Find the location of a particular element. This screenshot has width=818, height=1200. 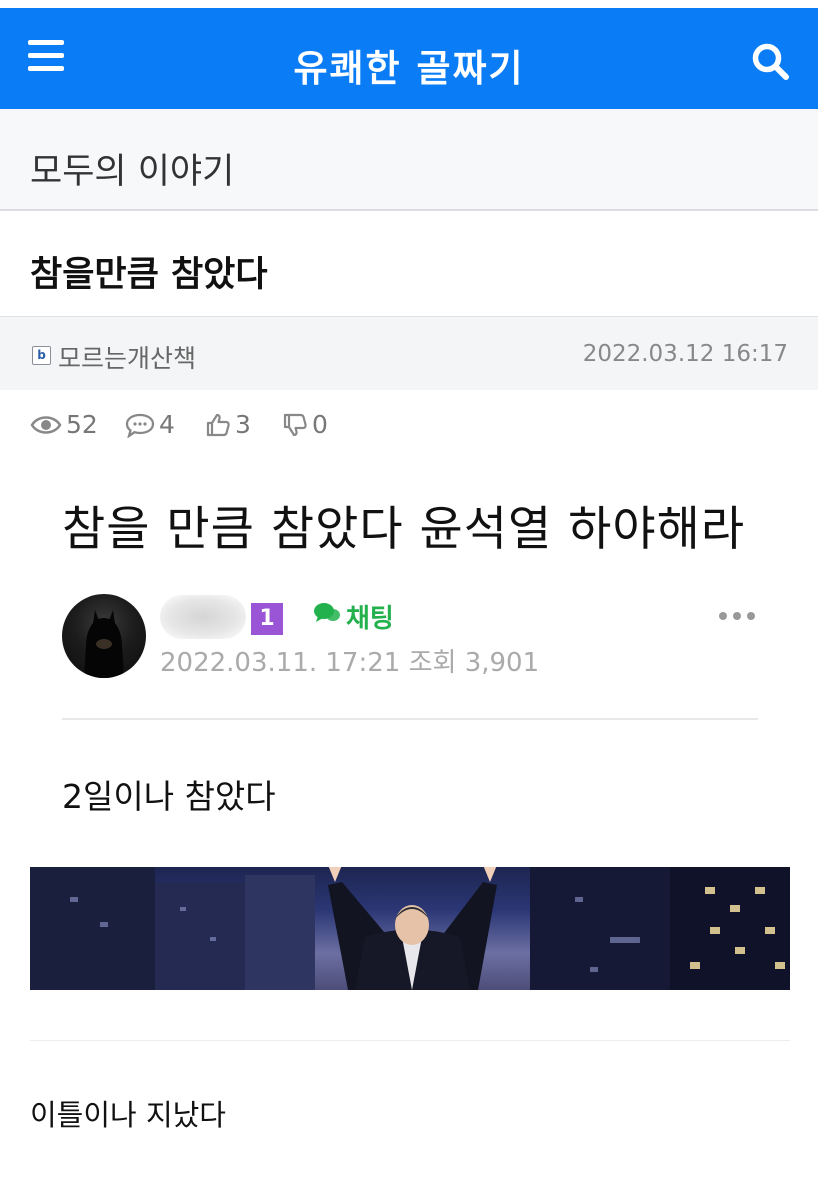

chat-label: 채팅 is located at coordinates (370, 619).